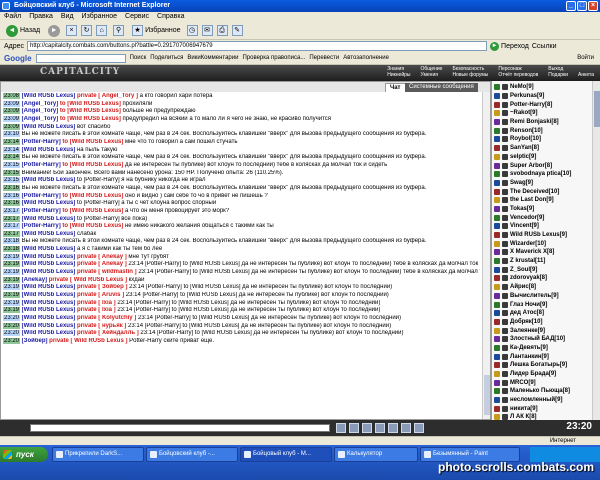 The width and height of the screenshot is (600, 480). Describe the element at coordinates (212, 58) in the screenshot. I see `google-wiki-button: ВикиКомментарии` at that location.